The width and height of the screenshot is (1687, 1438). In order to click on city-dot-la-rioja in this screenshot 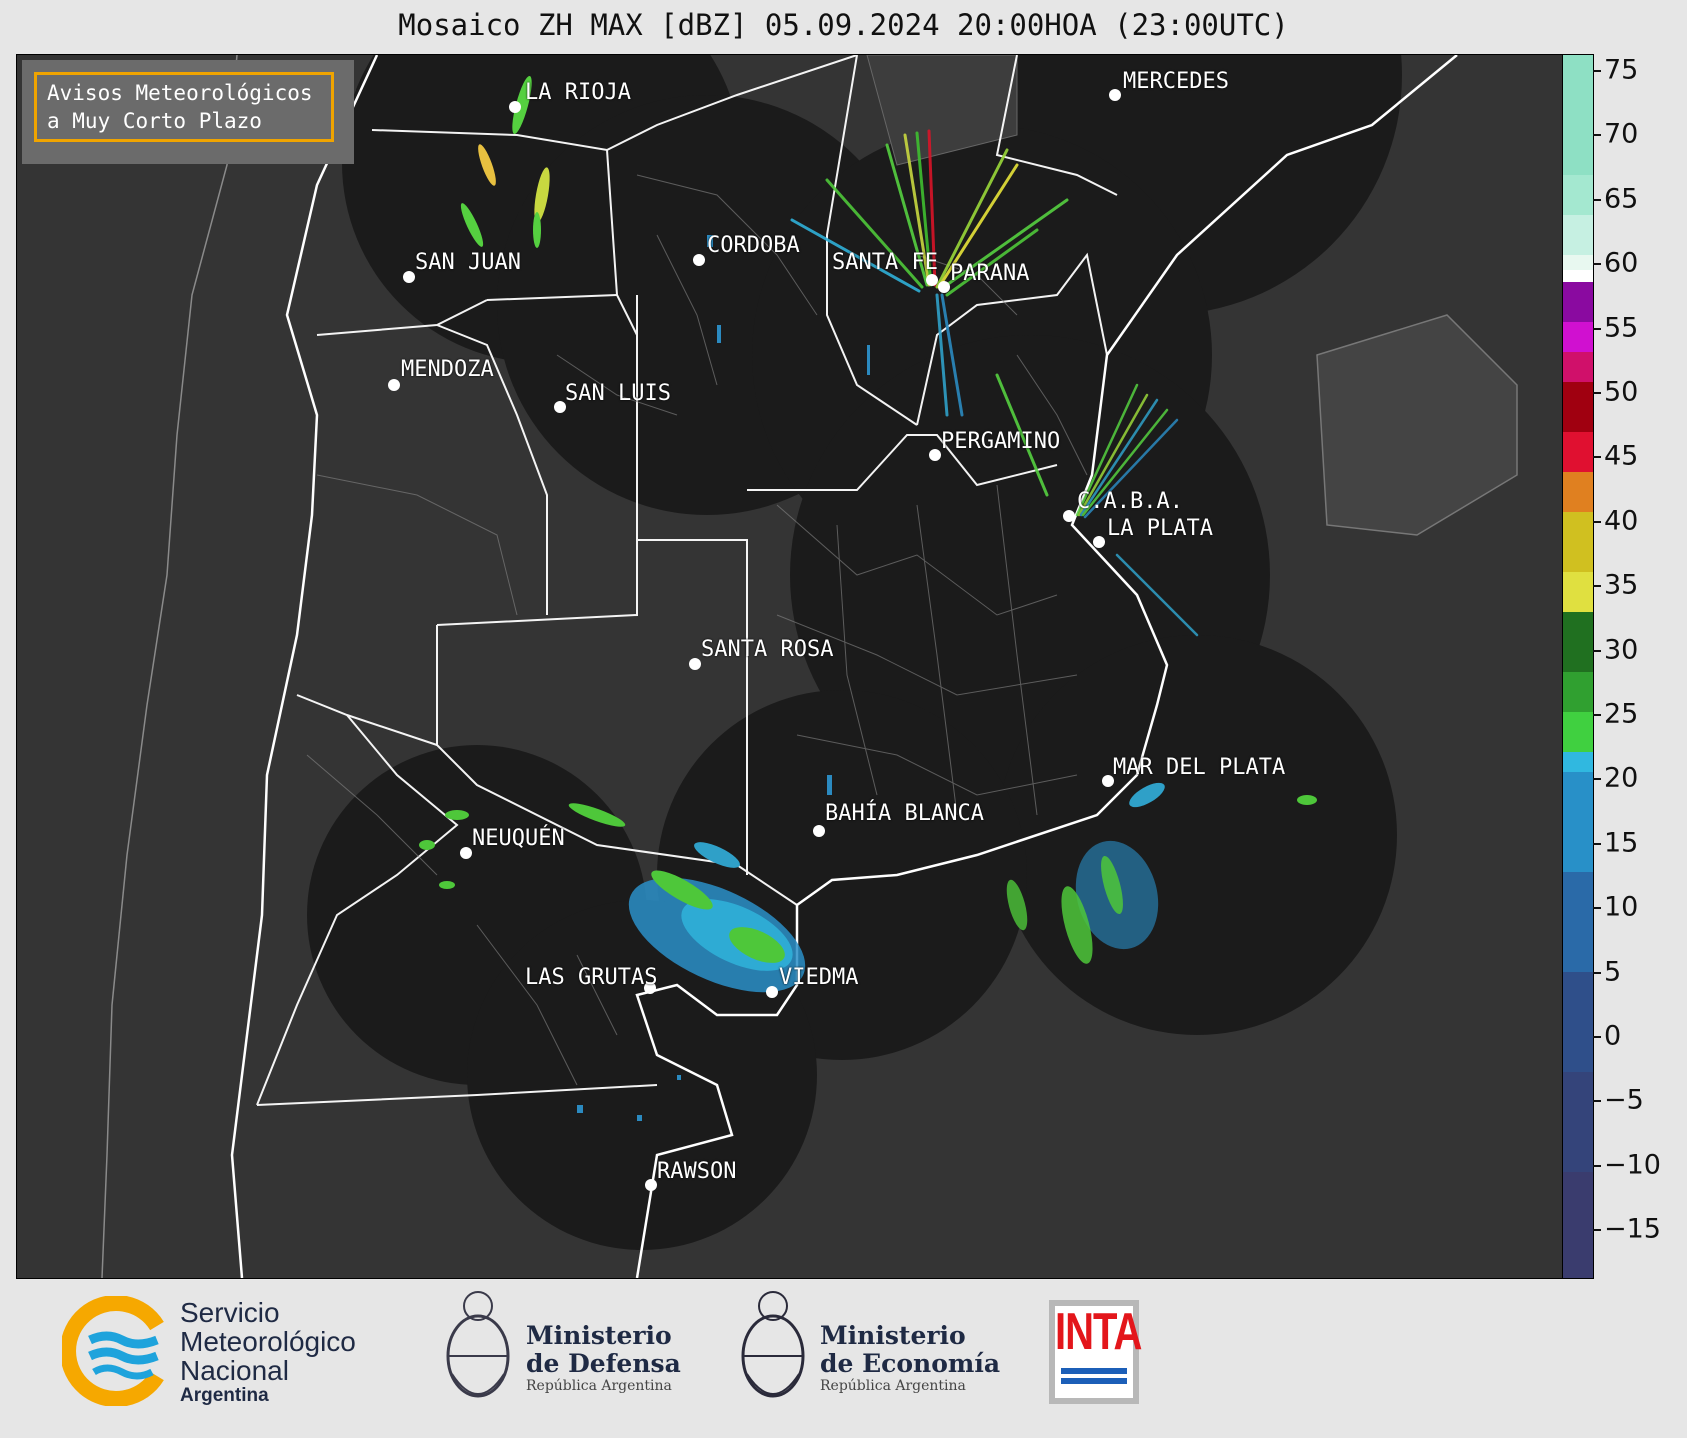, I will do `click(515, 107)`.